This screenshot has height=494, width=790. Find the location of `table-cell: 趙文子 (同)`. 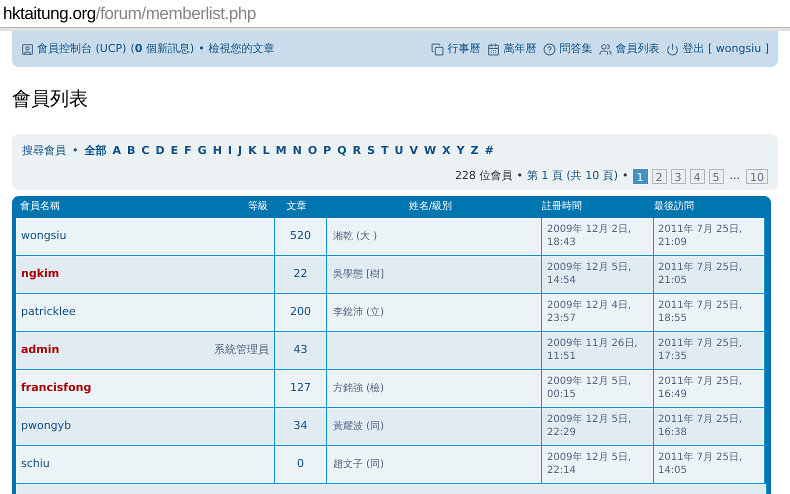

table-cell: 趙文子 (同) is located at coordinates (434, 465).